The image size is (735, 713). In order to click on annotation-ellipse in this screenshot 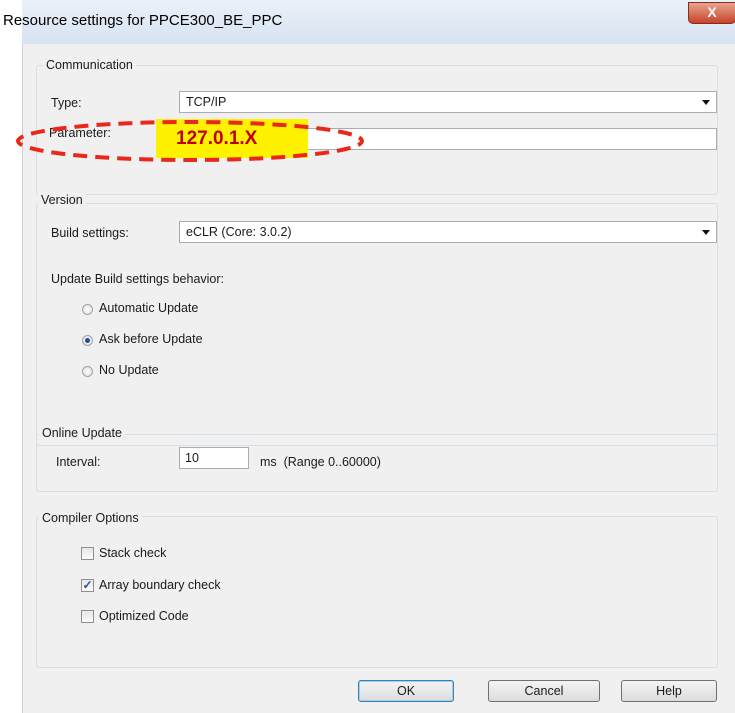, I will do `click(190, 141)`.